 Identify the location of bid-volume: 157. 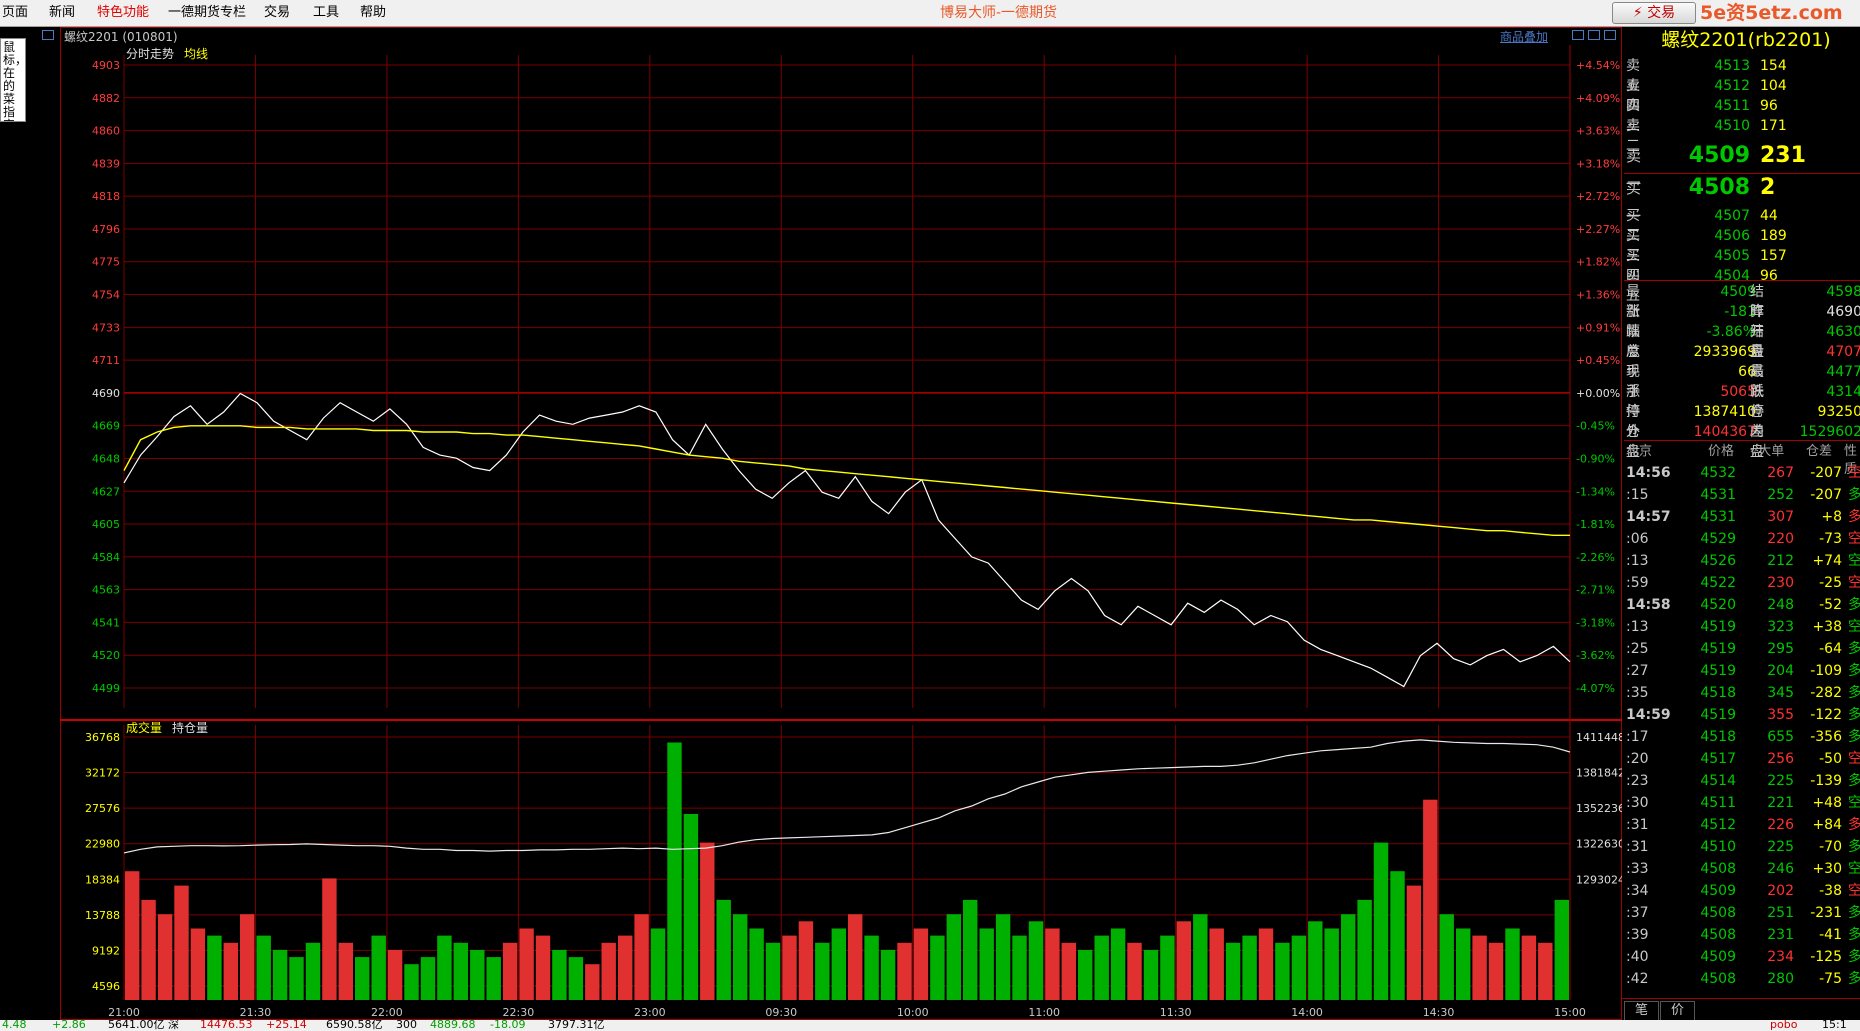
(1773, 256).